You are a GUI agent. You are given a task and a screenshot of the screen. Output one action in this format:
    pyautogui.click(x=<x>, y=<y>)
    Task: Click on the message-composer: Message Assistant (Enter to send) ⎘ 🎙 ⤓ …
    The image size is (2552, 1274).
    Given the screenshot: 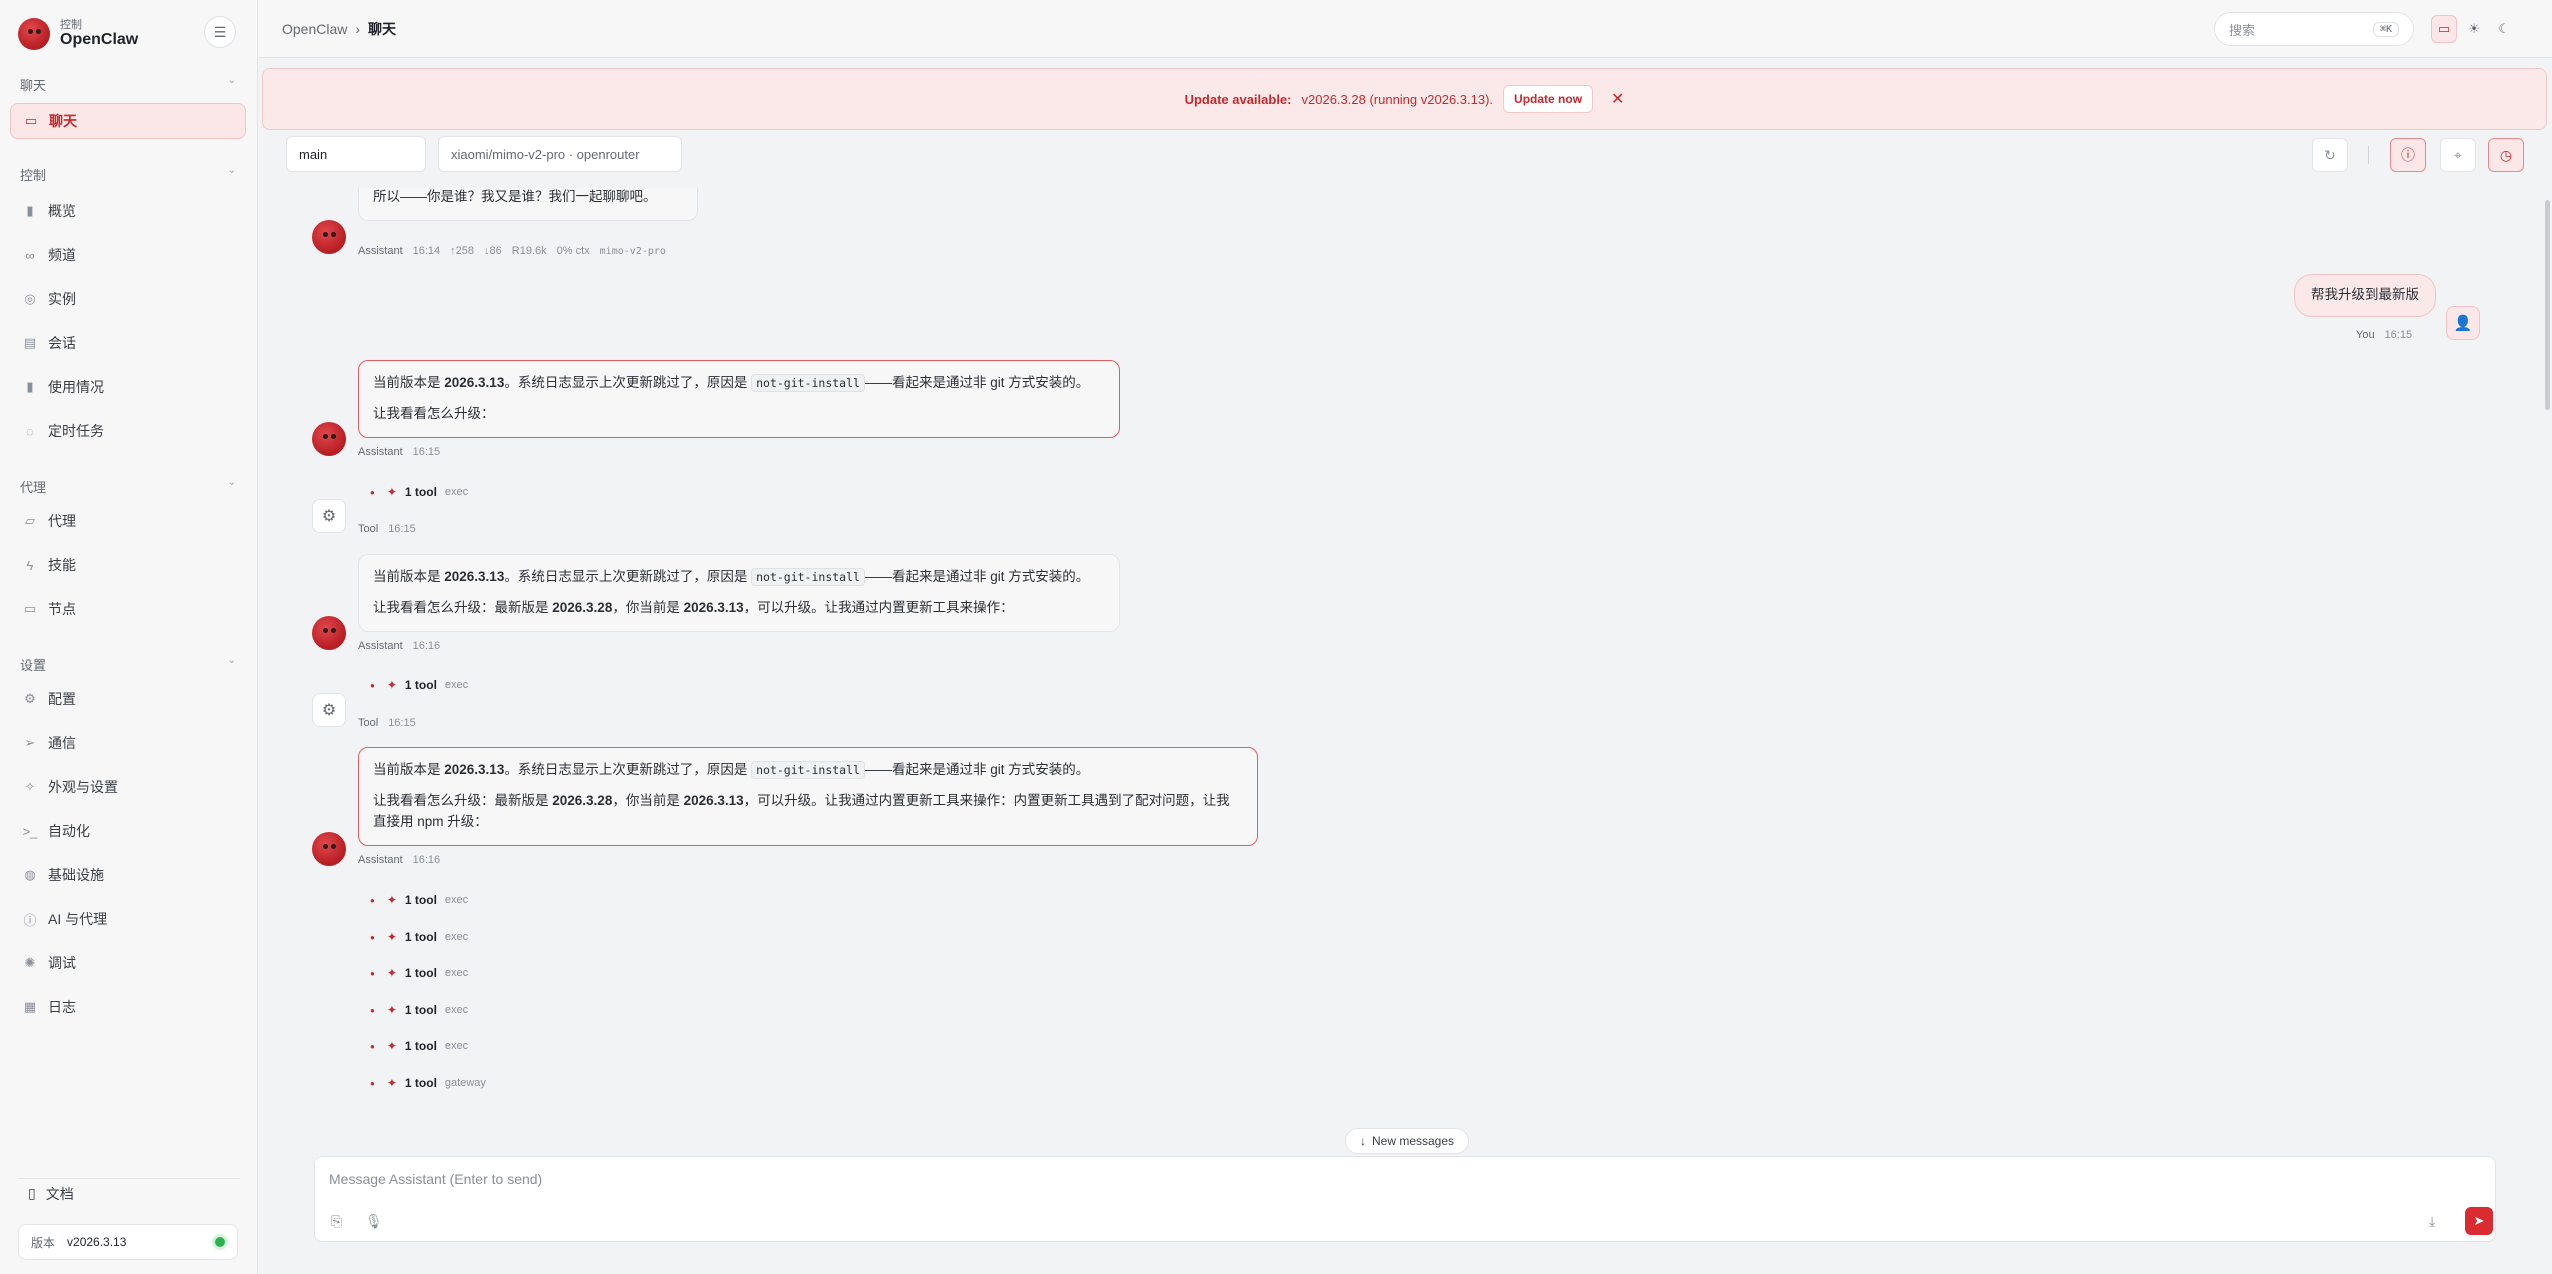 What is the action you would take?
    pyautogui.click(x=1405, y=1199)
    